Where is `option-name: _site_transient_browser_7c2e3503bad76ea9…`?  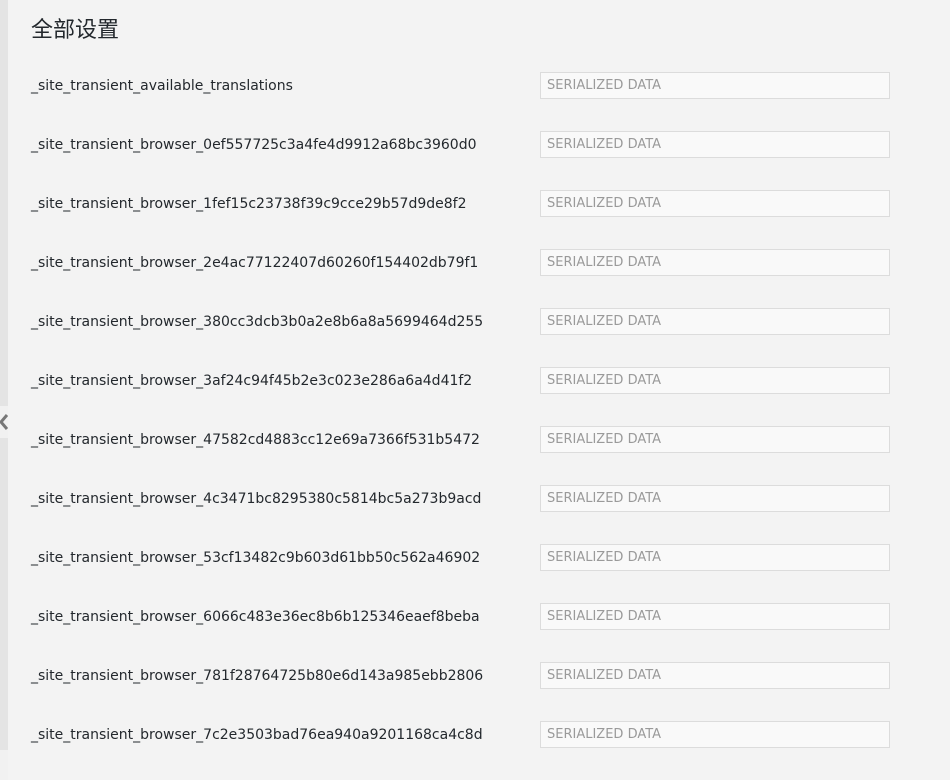
option-name: _site_transient_browser_7c2e3503bad76ea9… is located at coordinates (257, 735).